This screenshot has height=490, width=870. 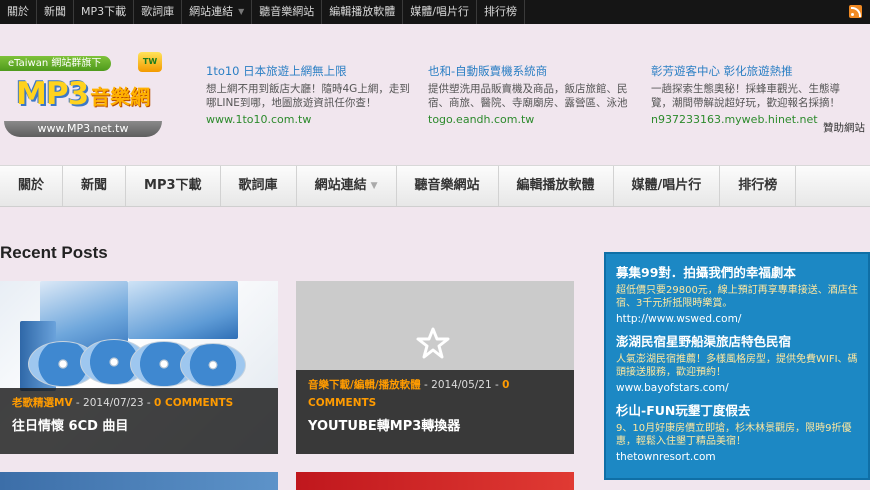 What do you see at coordinates (54, 252) in the screenshot?
I see `section-title: Recent Posts` at bounding box center [54, 252].